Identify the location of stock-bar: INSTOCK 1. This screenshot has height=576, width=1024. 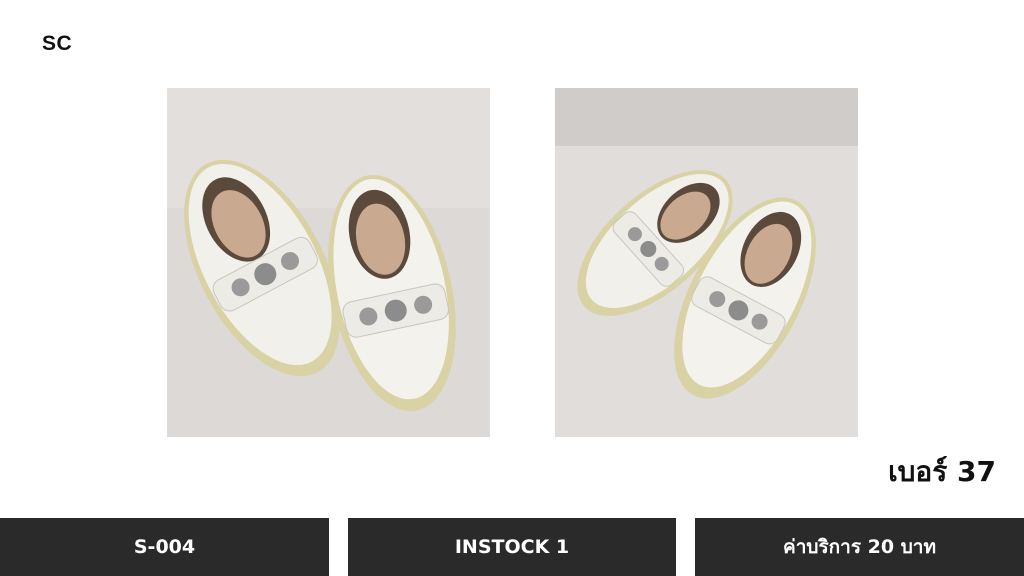
(512, 547).